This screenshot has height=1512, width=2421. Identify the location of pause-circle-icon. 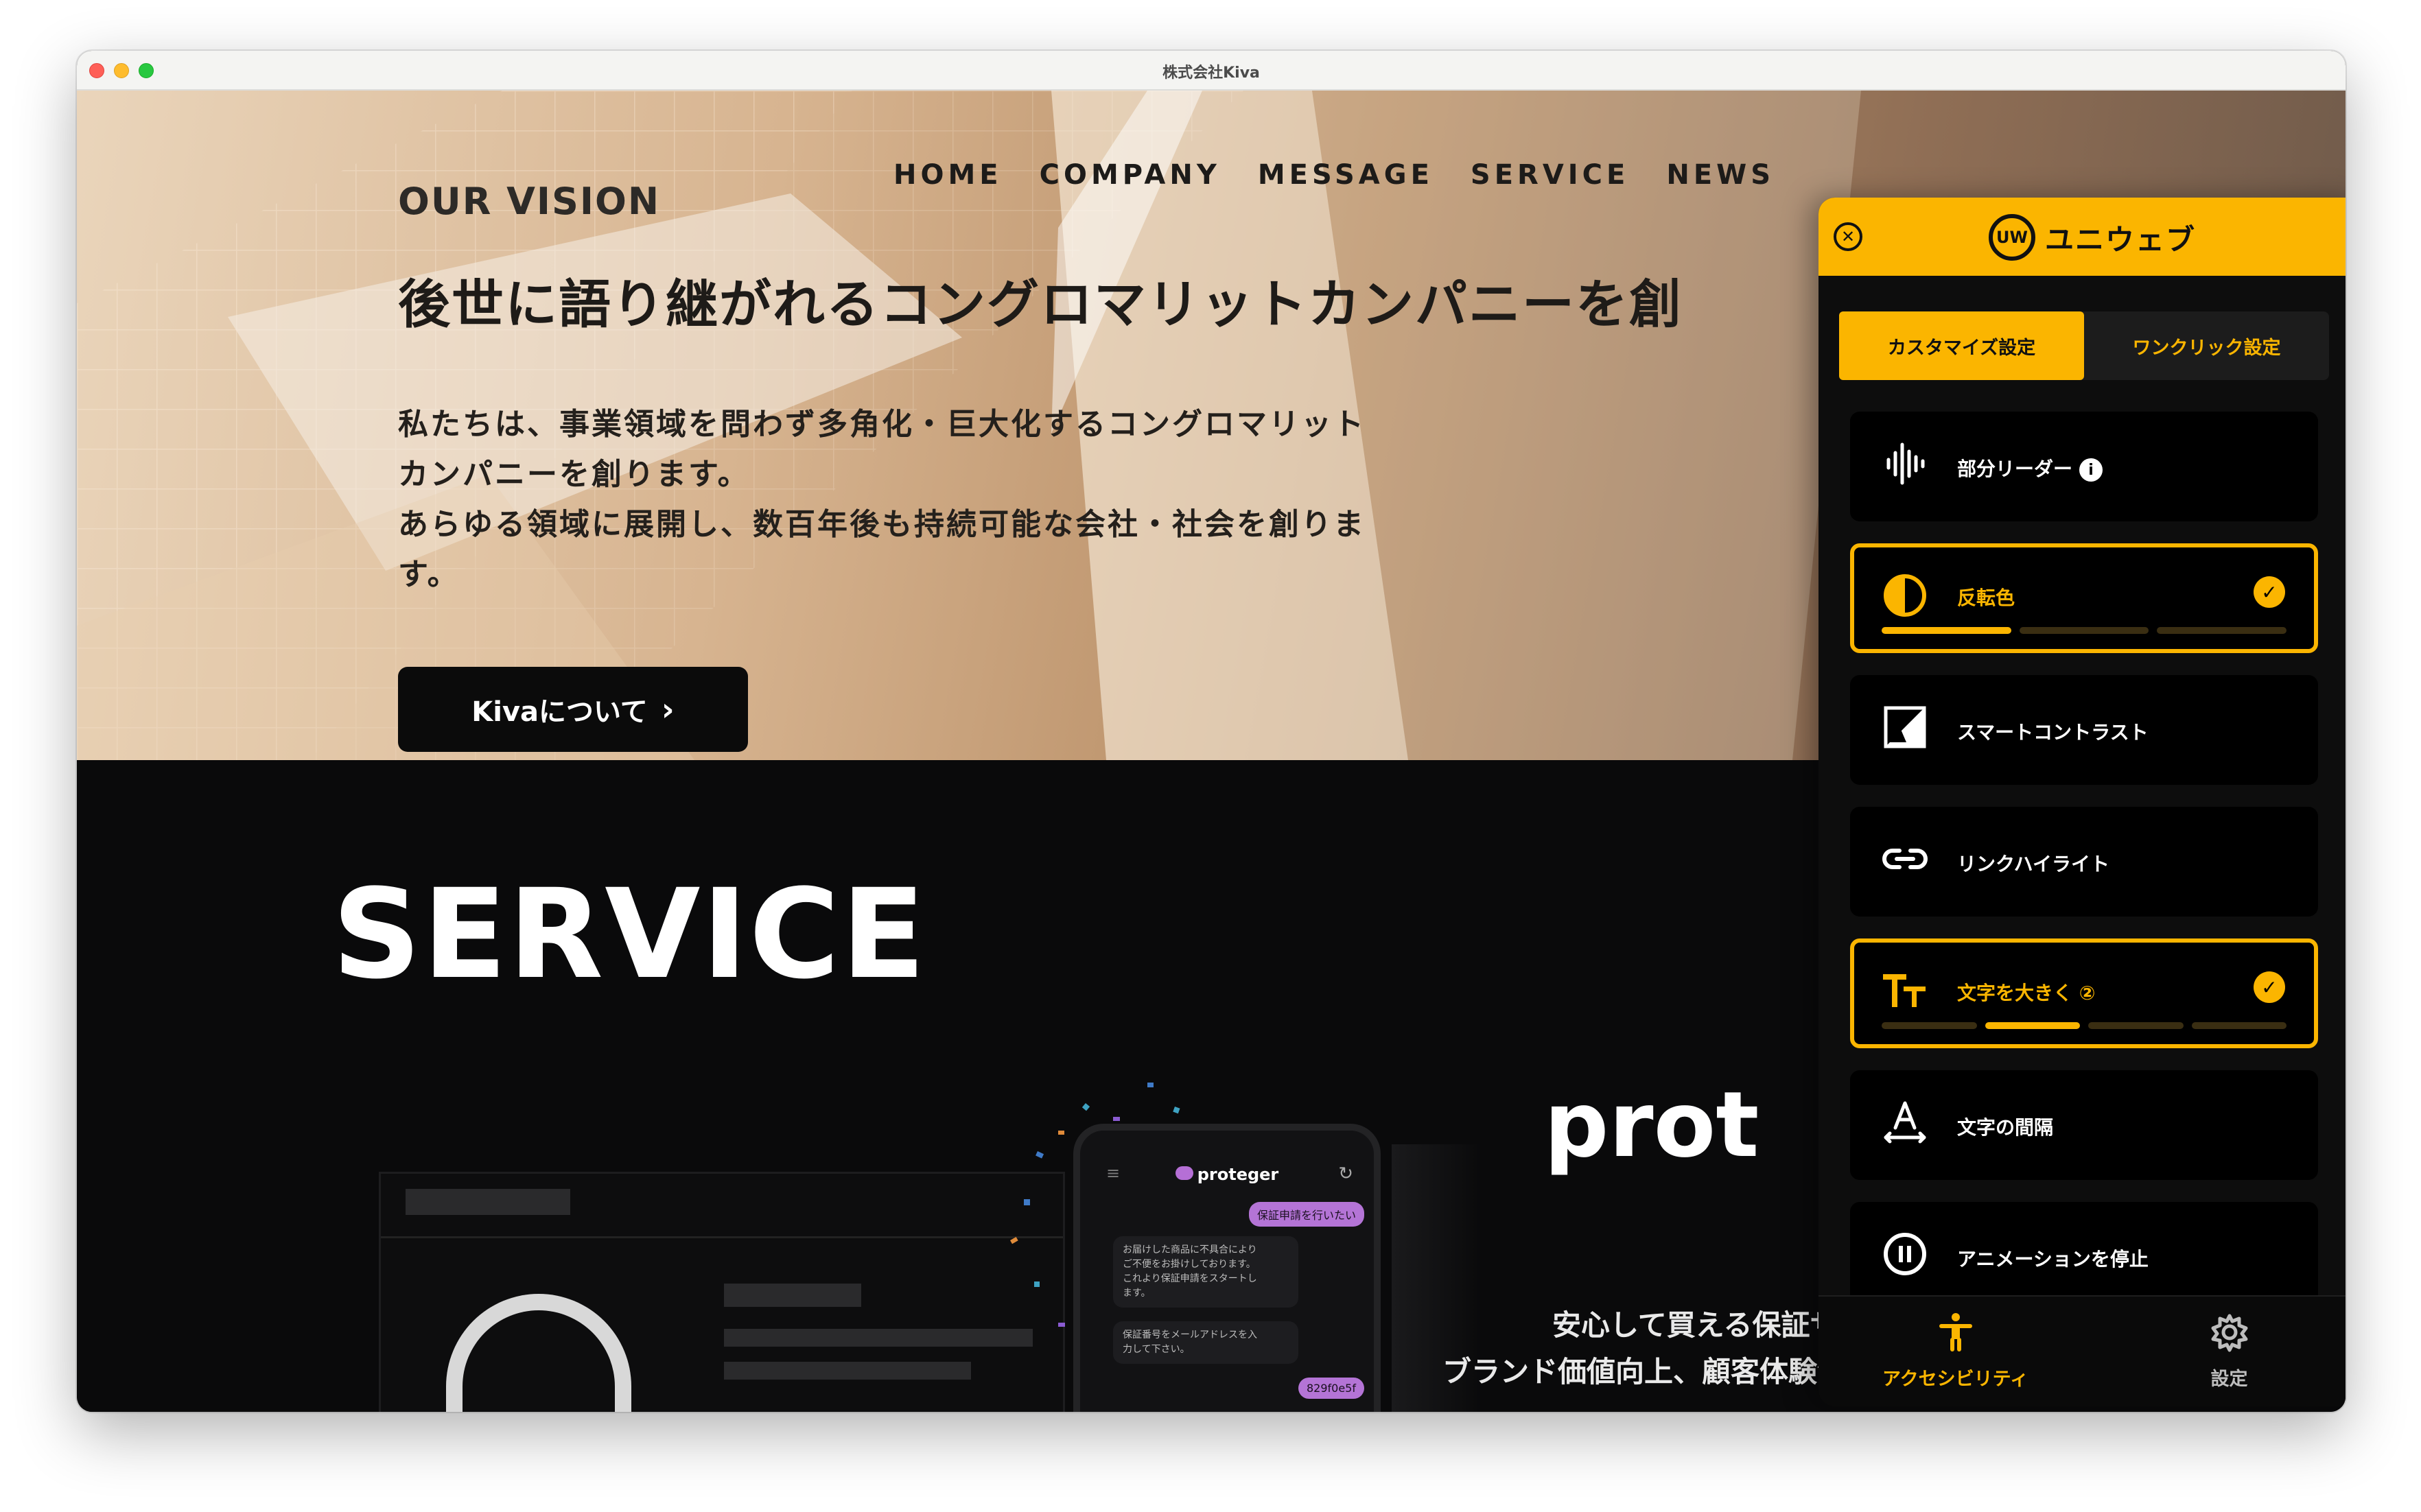
(1905, 1254).